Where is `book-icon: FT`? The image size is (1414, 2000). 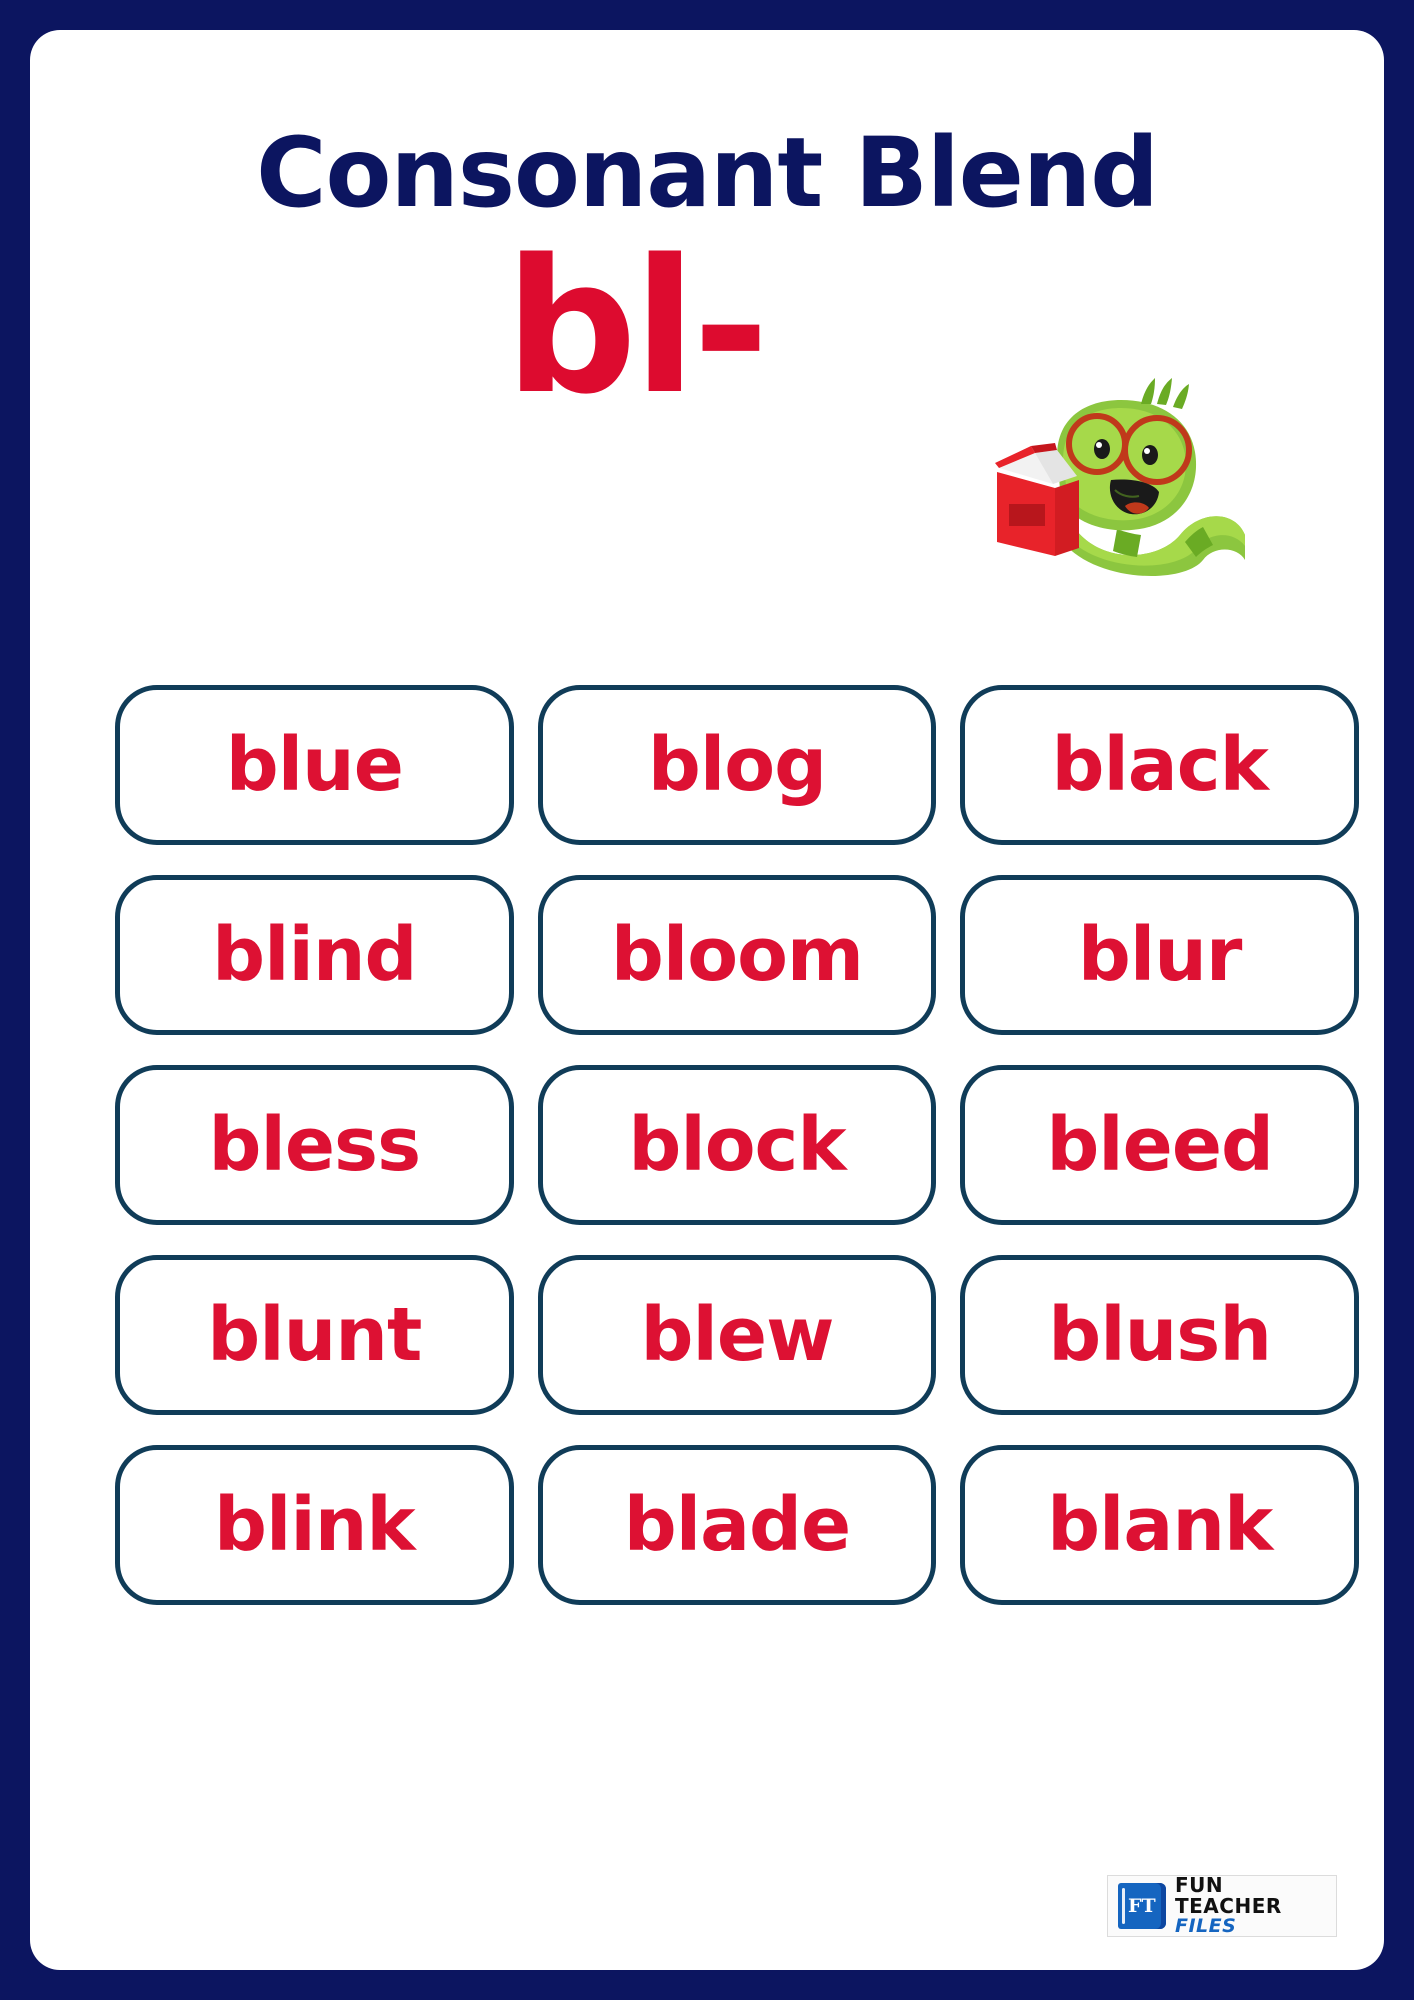 book-icon: FT is located at coordinates (1142, 1906).